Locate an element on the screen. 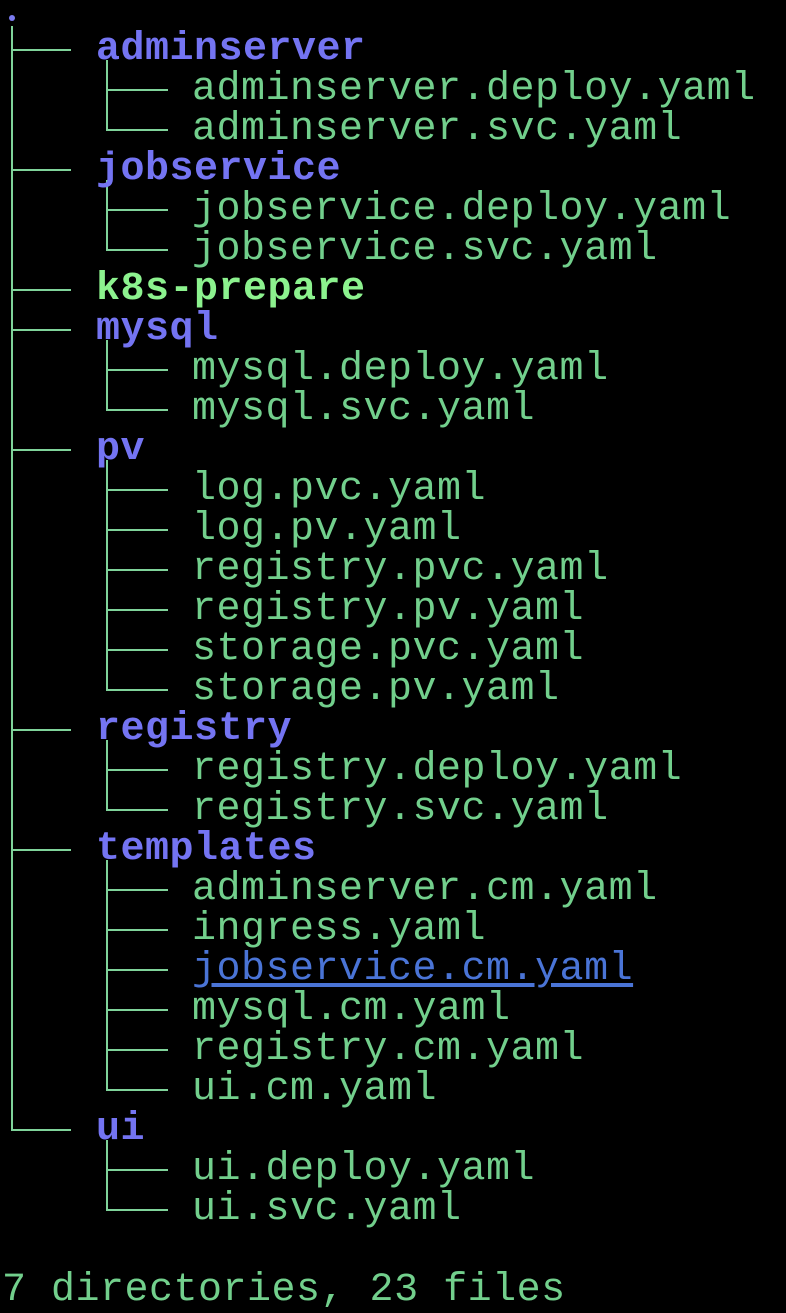  tree-root-dot is located at coordinates (12, 18).